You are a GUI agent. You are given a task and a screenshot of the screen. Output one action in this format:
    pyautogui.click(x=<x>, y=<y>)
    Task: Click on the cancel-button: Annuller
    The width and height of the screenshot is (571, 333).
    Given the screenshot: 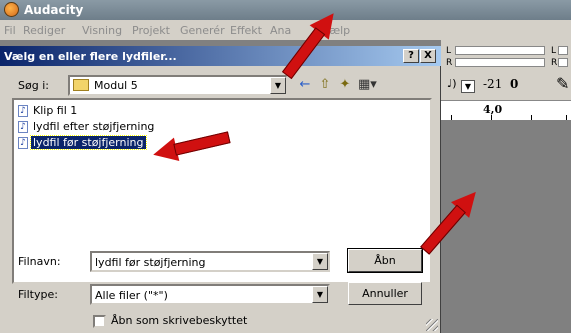 What is the action you would take?
    pyautogui.click(x=385, y=293)
    